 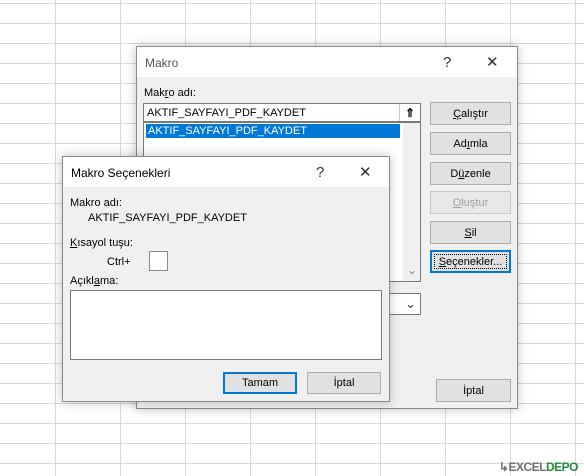 What do you see at coordinates (226, 325) in the screenshot?
I see `description-input` at bounding box center [226, 325].